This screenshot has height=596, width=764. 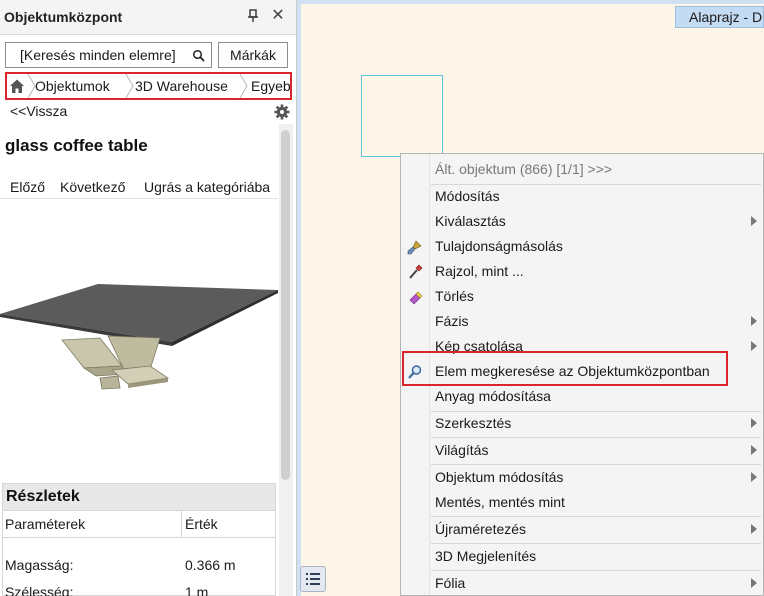 What do you see at coordinates (278, 16) in the screenshot?
I see `close-icon: ✕` at bounding box center [278, 16].